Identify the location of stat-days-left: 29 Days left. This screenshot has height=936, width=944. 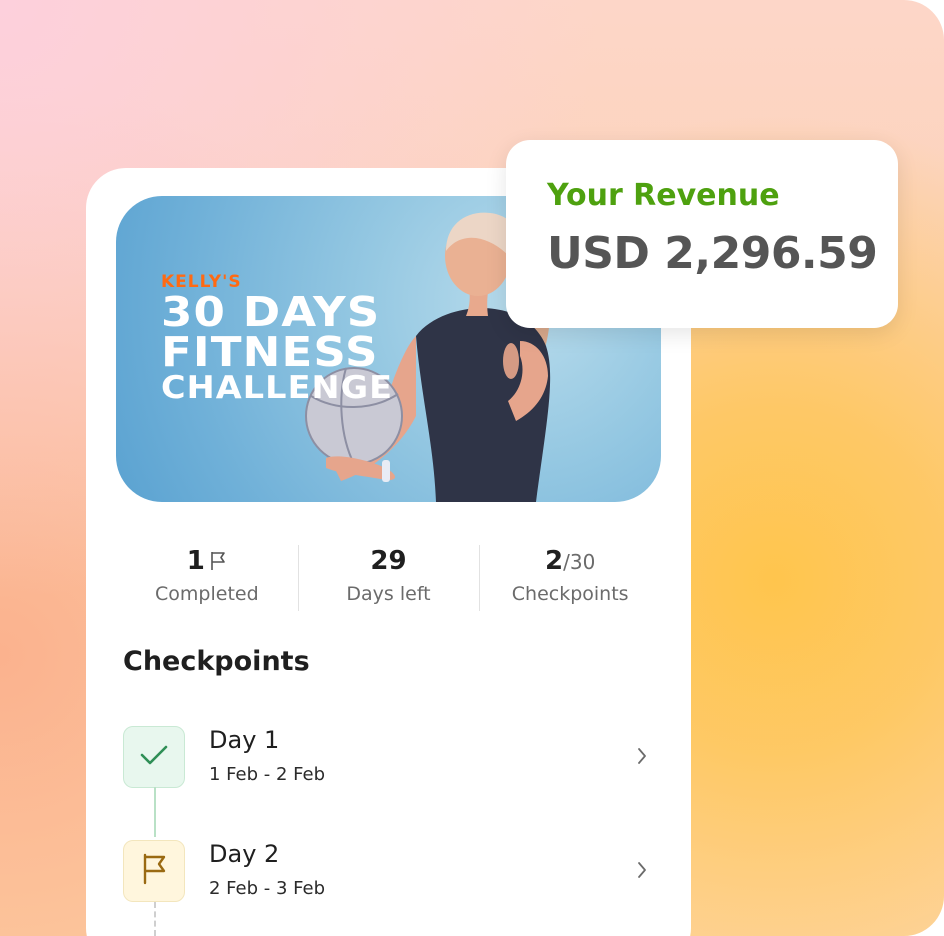
(388, 578).